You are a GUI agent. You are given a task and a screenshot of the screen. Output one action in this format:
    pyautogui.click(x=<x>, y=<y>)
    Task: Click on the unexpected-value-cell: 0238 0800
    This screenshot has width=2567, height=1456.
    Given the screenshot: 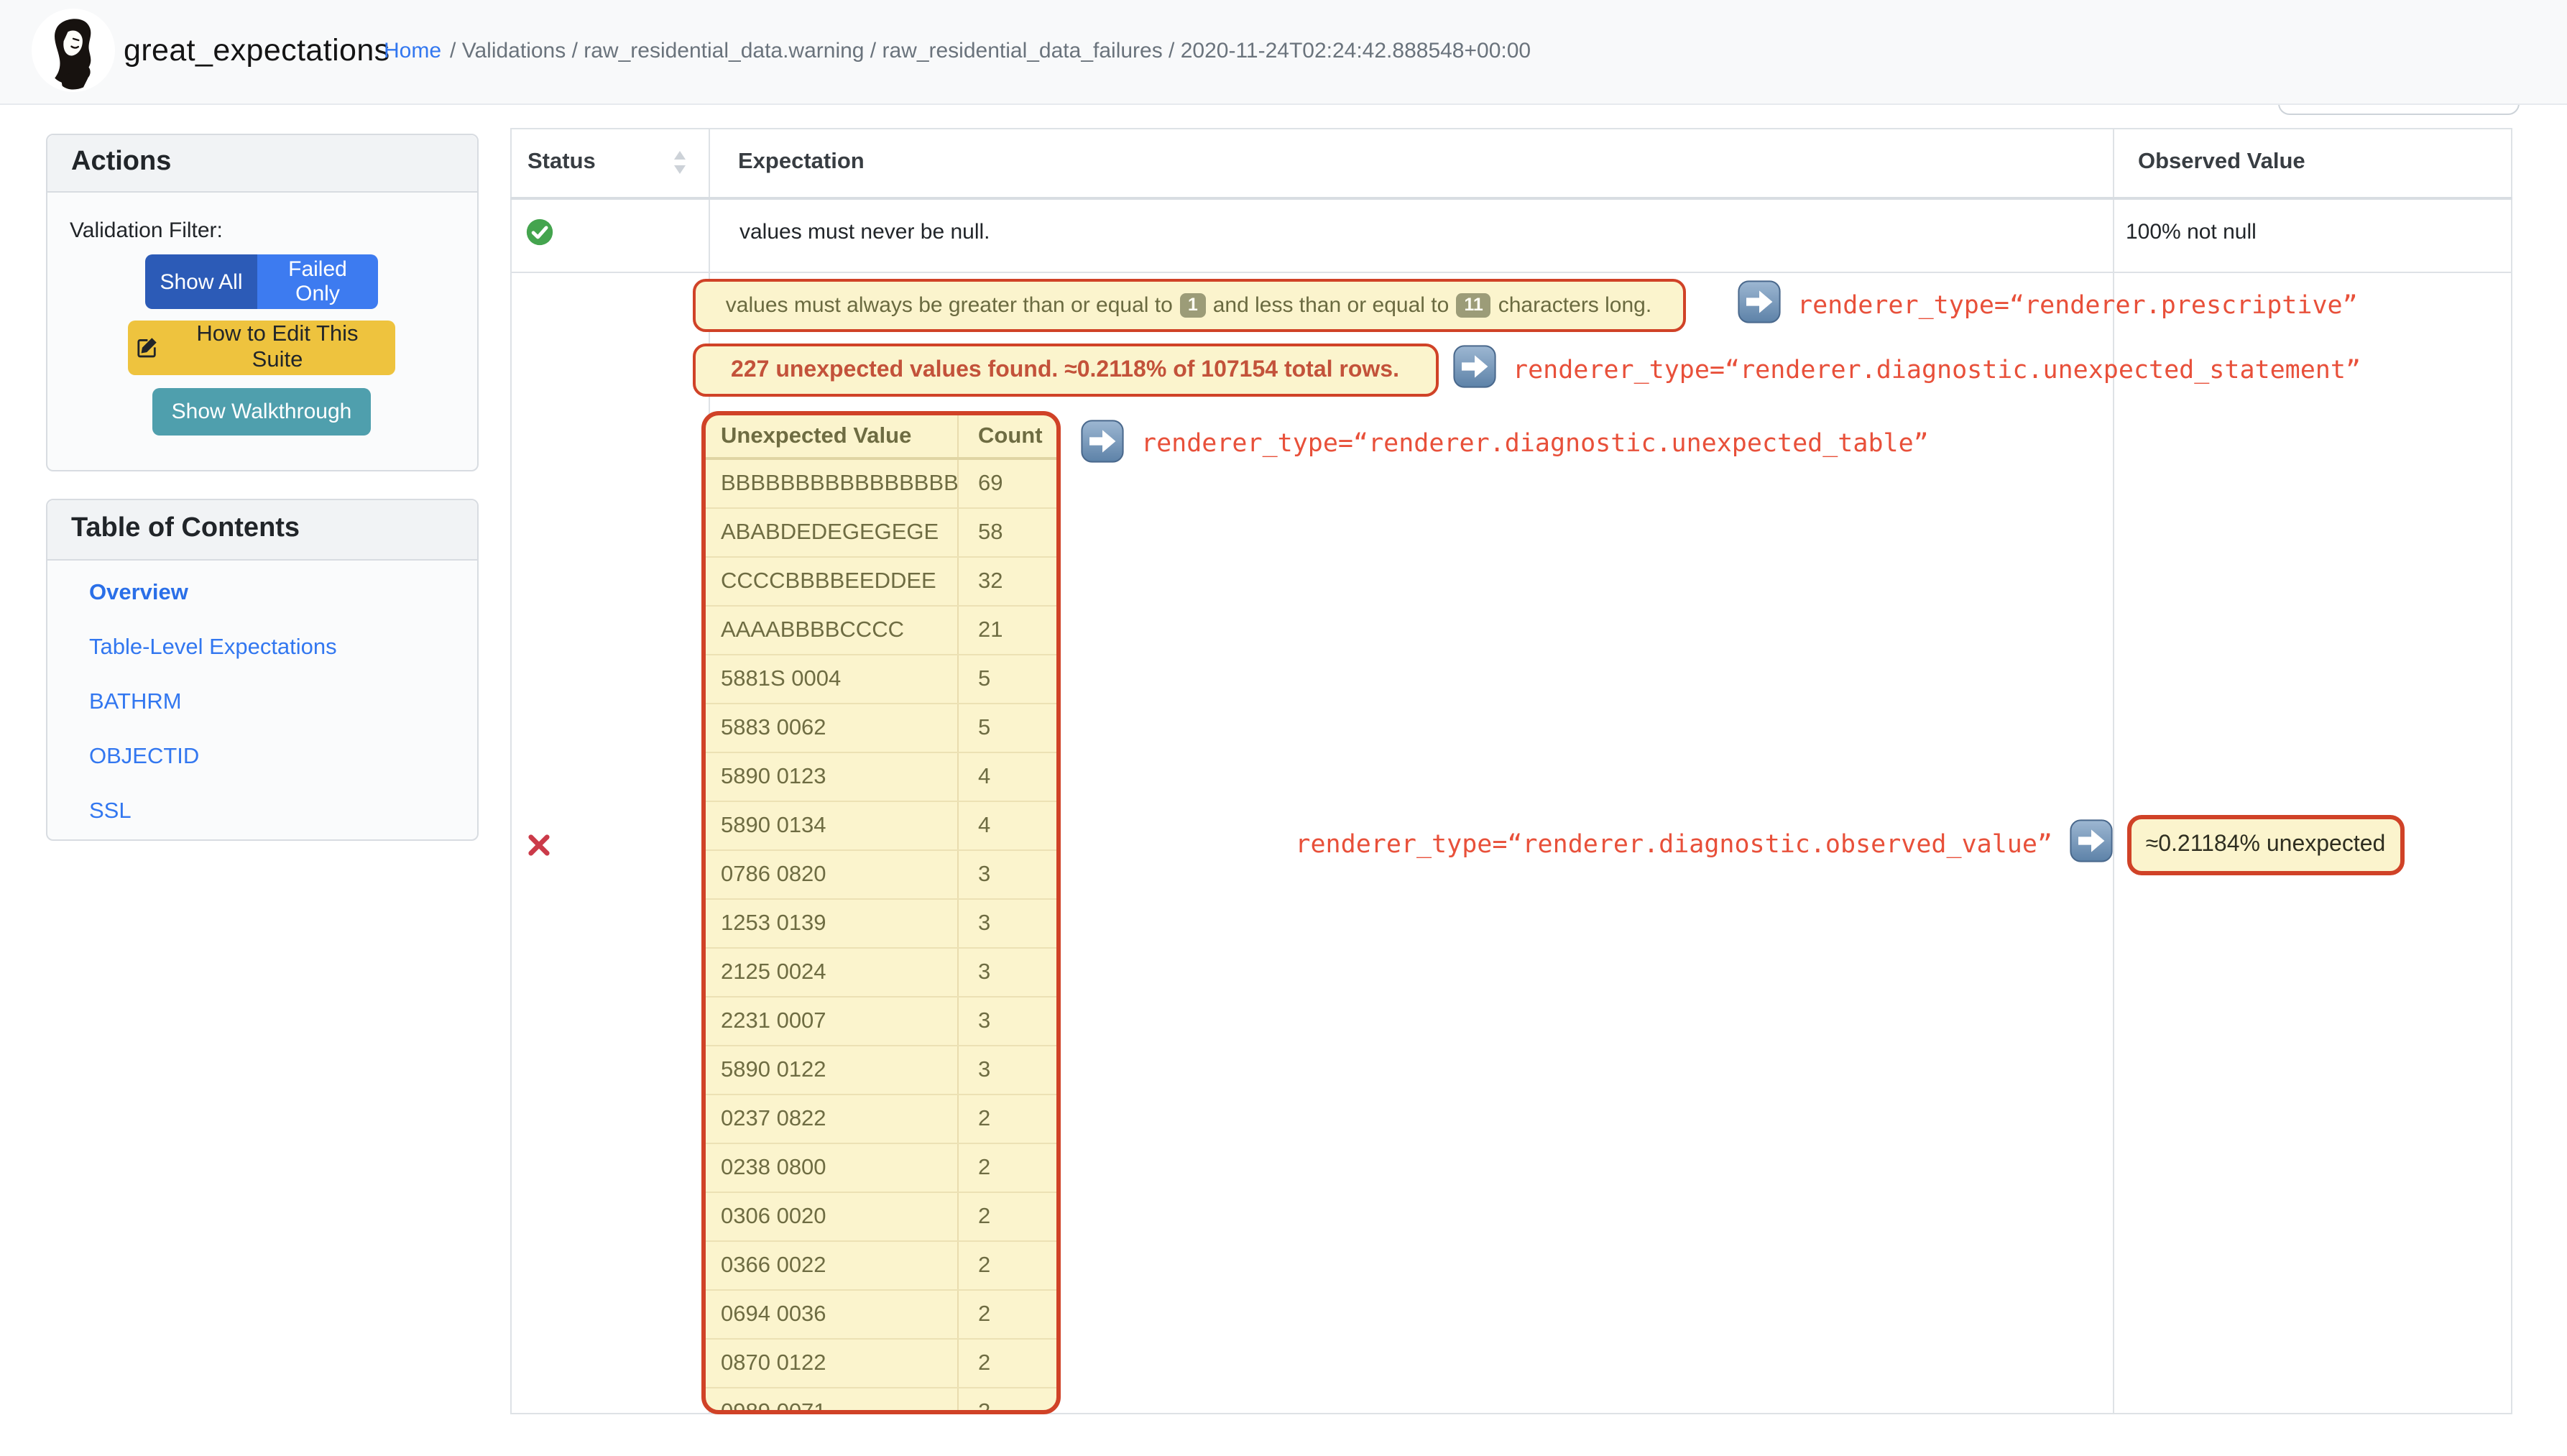 What is the action you would take?
    pyautogui.click(x=774, y=1167)
    